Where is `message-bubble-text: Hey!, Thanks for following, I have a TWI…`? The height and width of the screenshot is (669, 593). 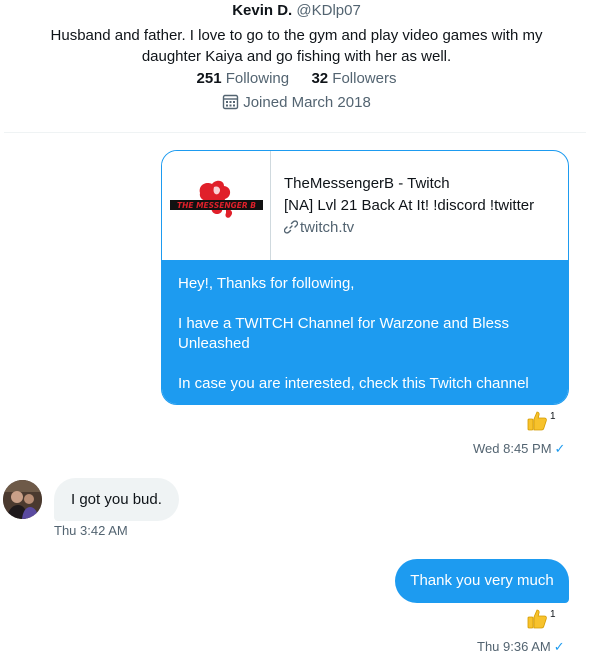 message-bubble-text: Hey!, Thanks for following, I have a TWI… is located at coordinates (365, 332).